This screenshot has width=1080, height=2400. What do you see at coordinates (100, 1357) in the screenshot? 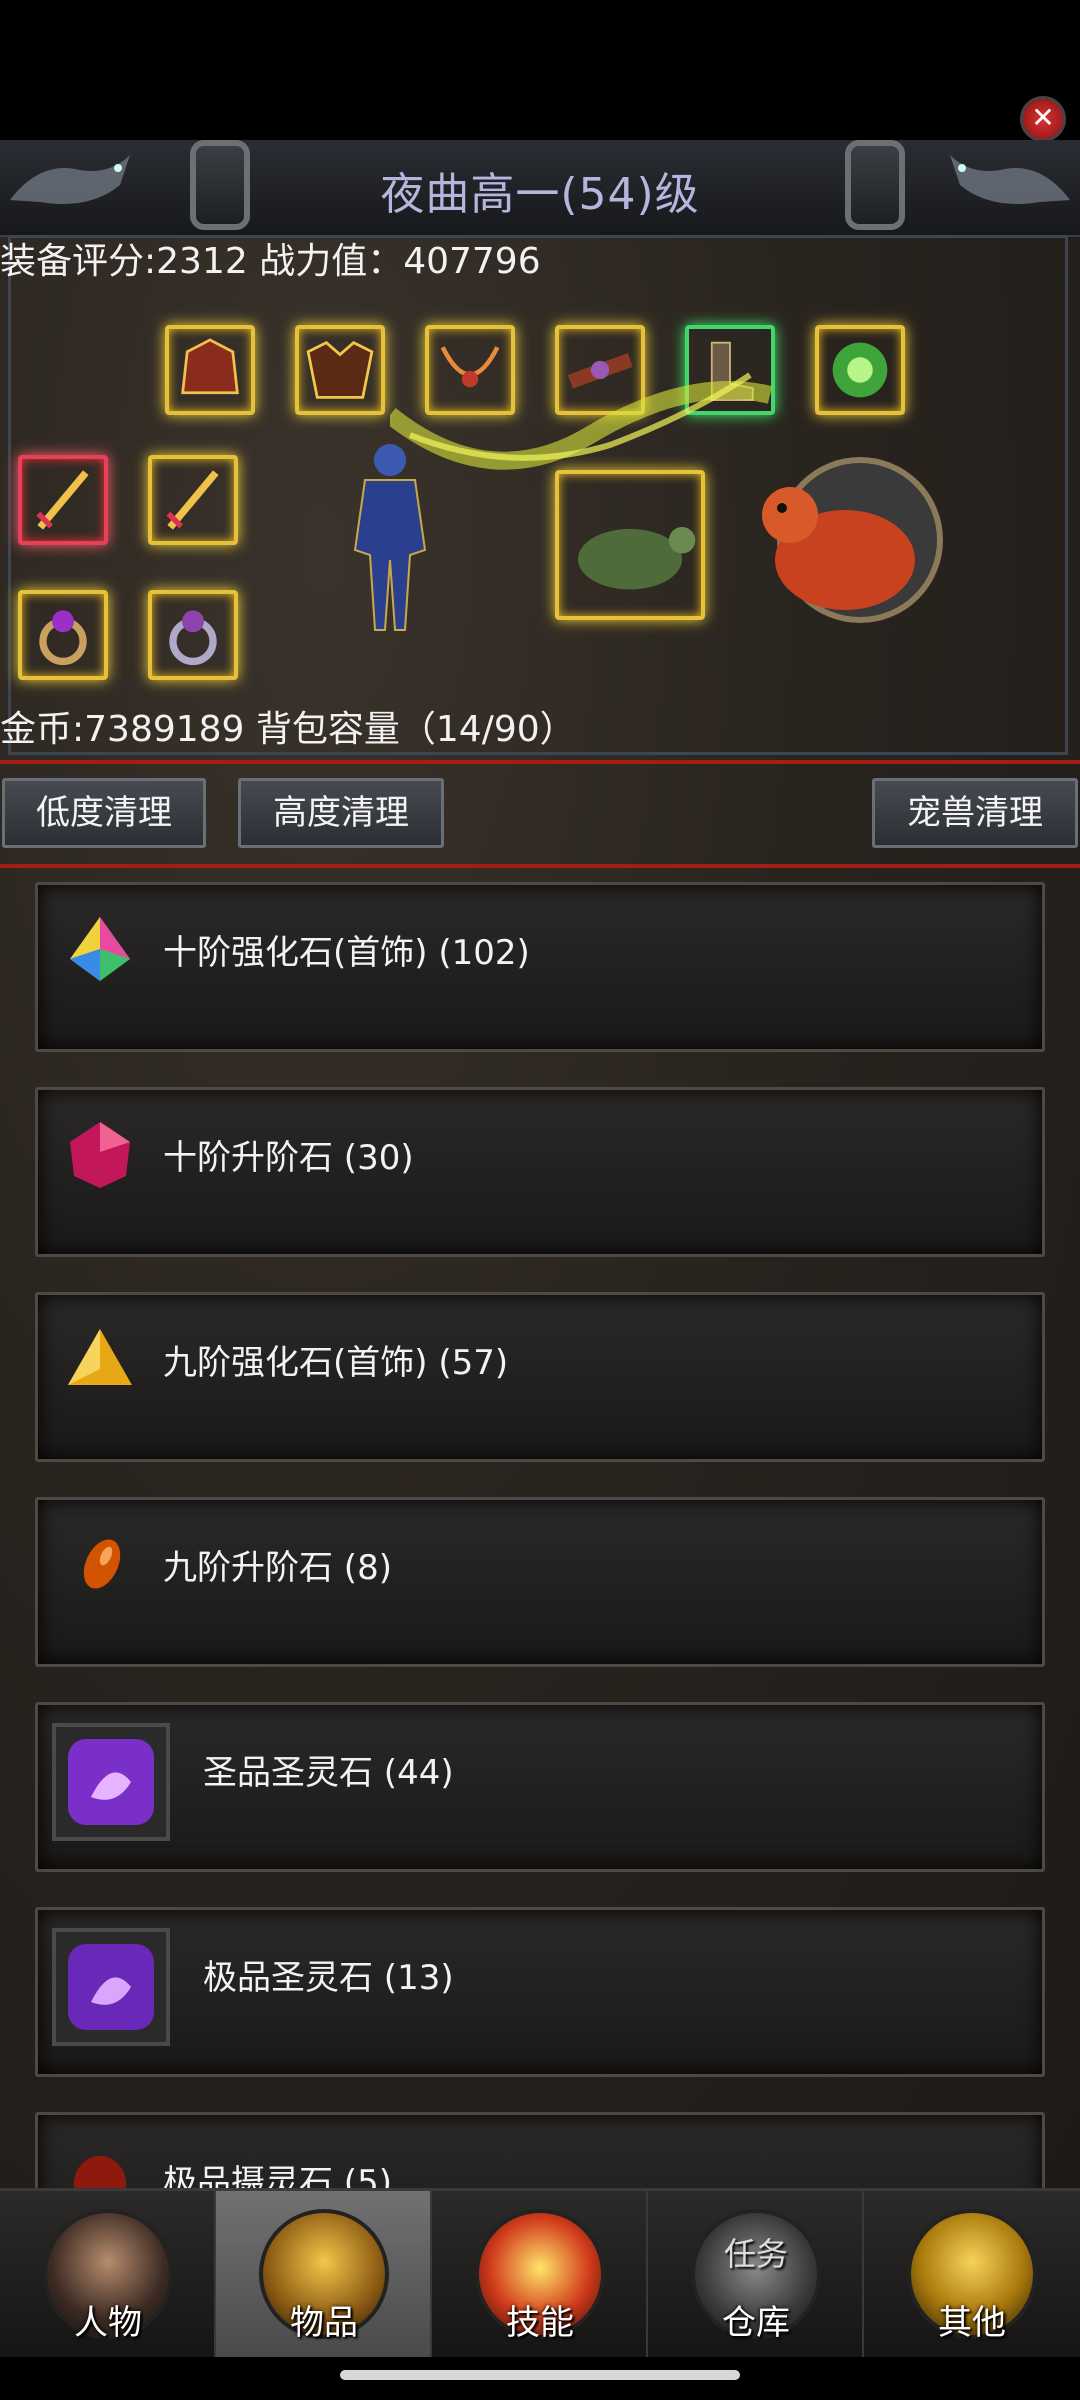
I see `yellow-gem-icon` at bounding box center [100, 1357].